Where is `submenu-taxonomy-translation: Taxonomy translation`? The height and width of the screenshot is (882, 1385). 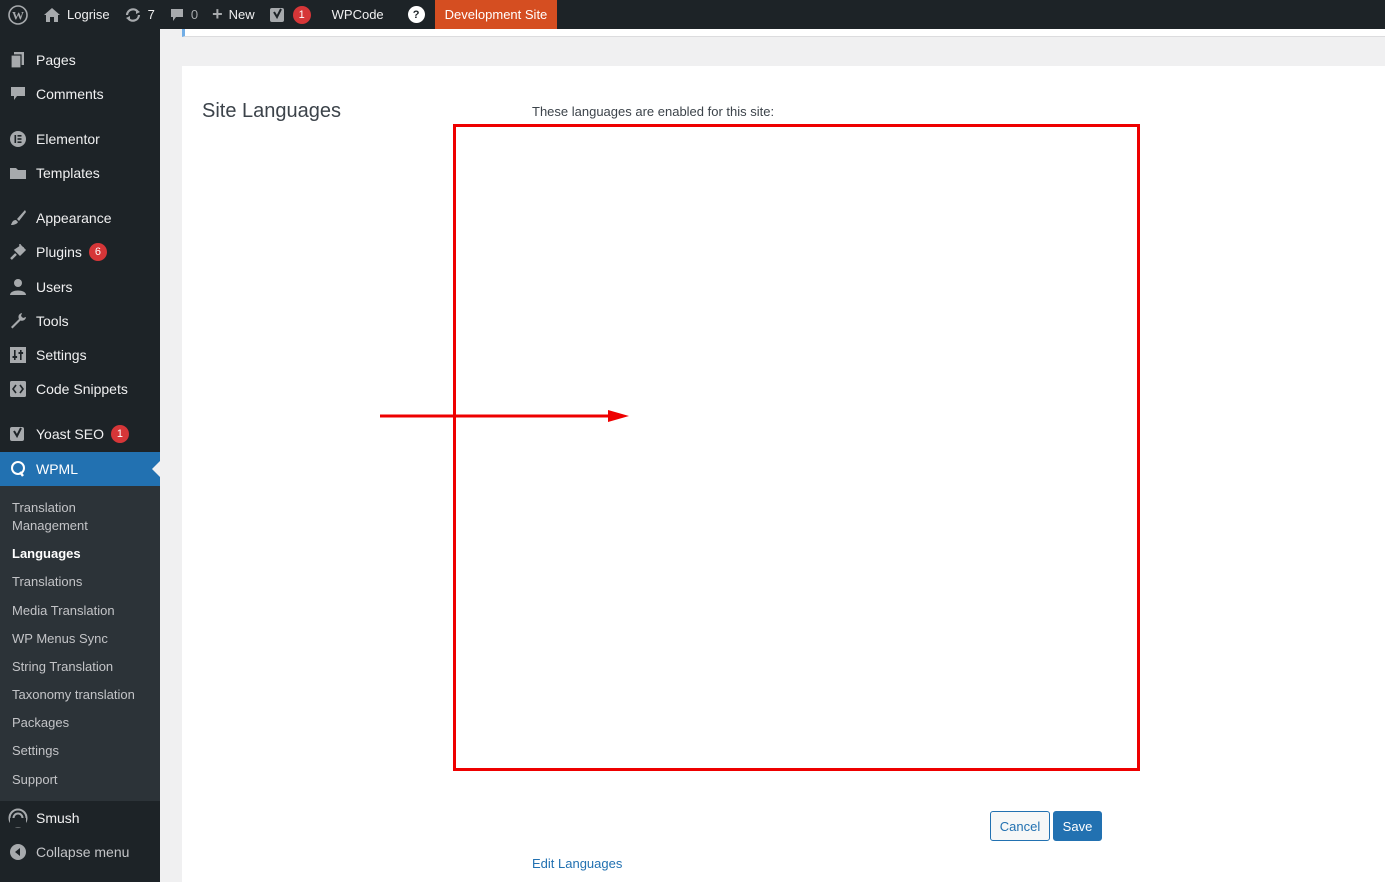 submenu-taxonomy-translation: Taxonomy translation is located at coordinates (82, 695).